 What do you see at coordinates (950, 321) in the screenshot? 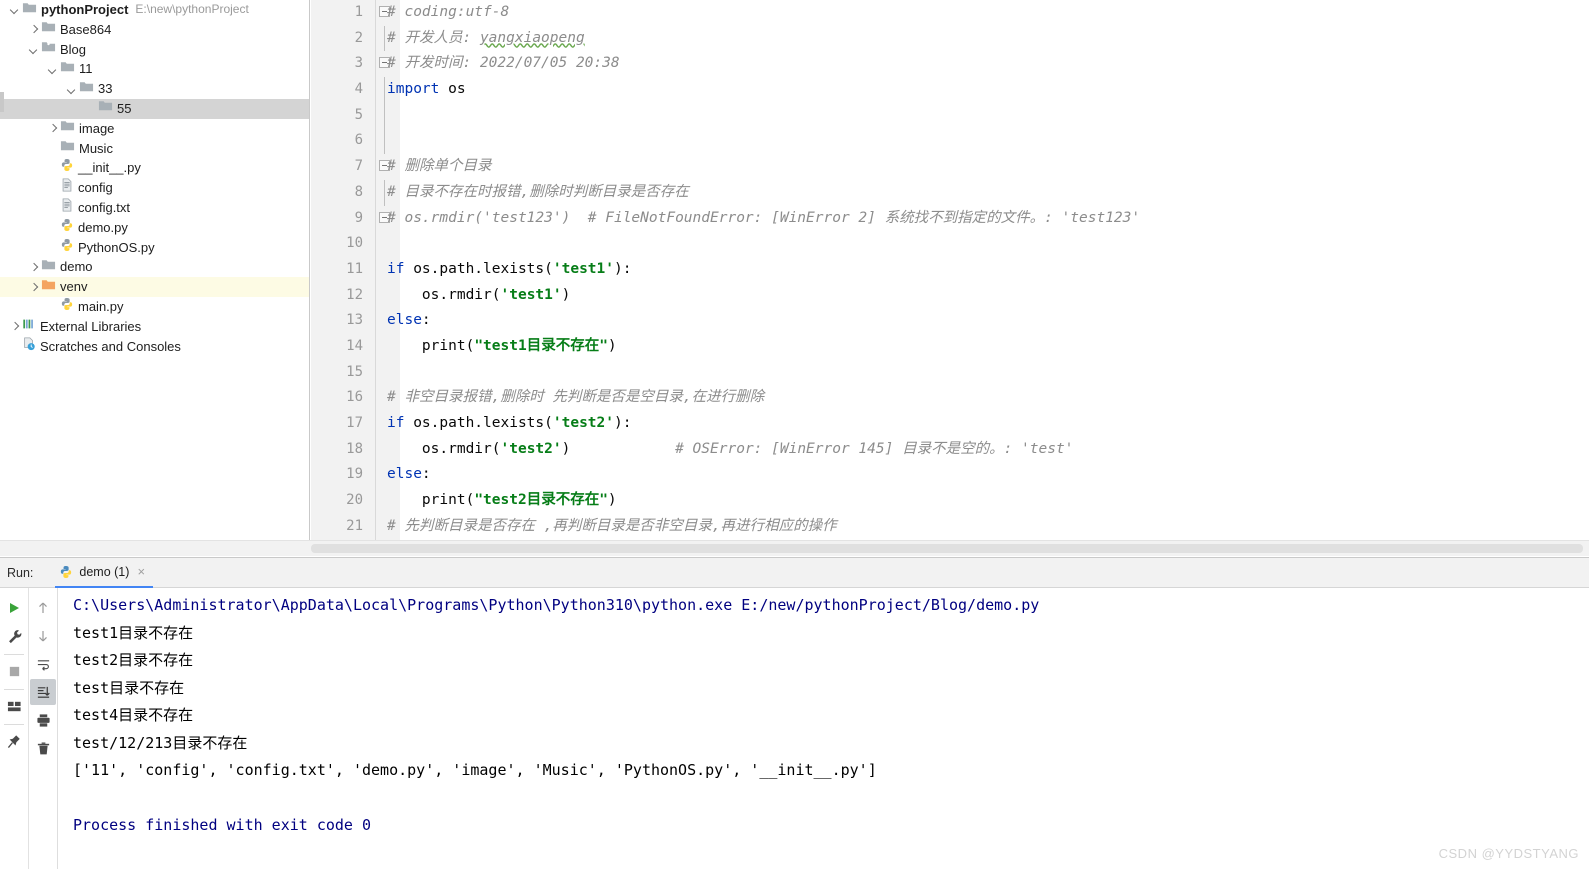
I see `code-line: 13 else:` at bounding box center [950, 321].